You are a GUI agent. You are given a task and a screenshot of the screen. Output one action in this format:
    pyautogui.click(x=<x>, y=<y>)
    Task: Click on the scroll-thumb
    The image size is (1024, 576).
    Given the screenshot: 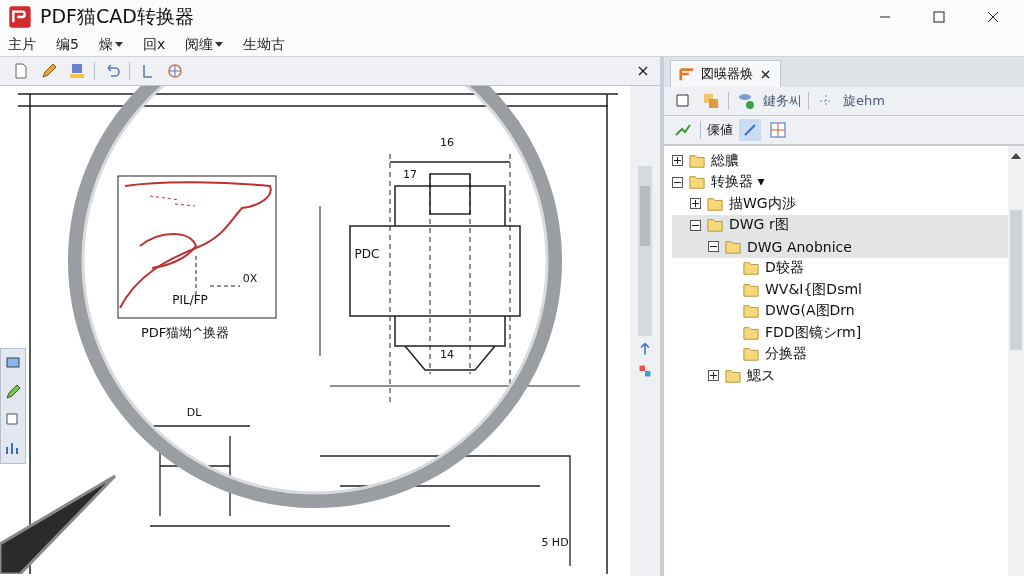 What is the action you would take?
    pyautogui.click(x=1016, y=280)
    